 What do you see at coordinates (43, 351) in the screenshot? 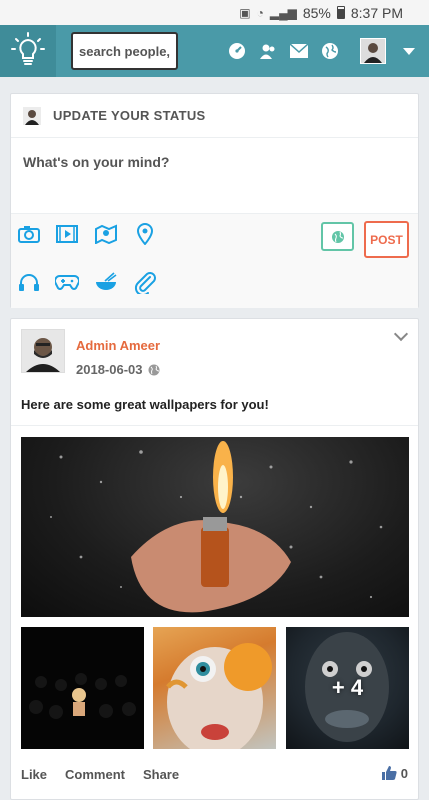
I see `author-avatar` at bounding box center [43, 351].